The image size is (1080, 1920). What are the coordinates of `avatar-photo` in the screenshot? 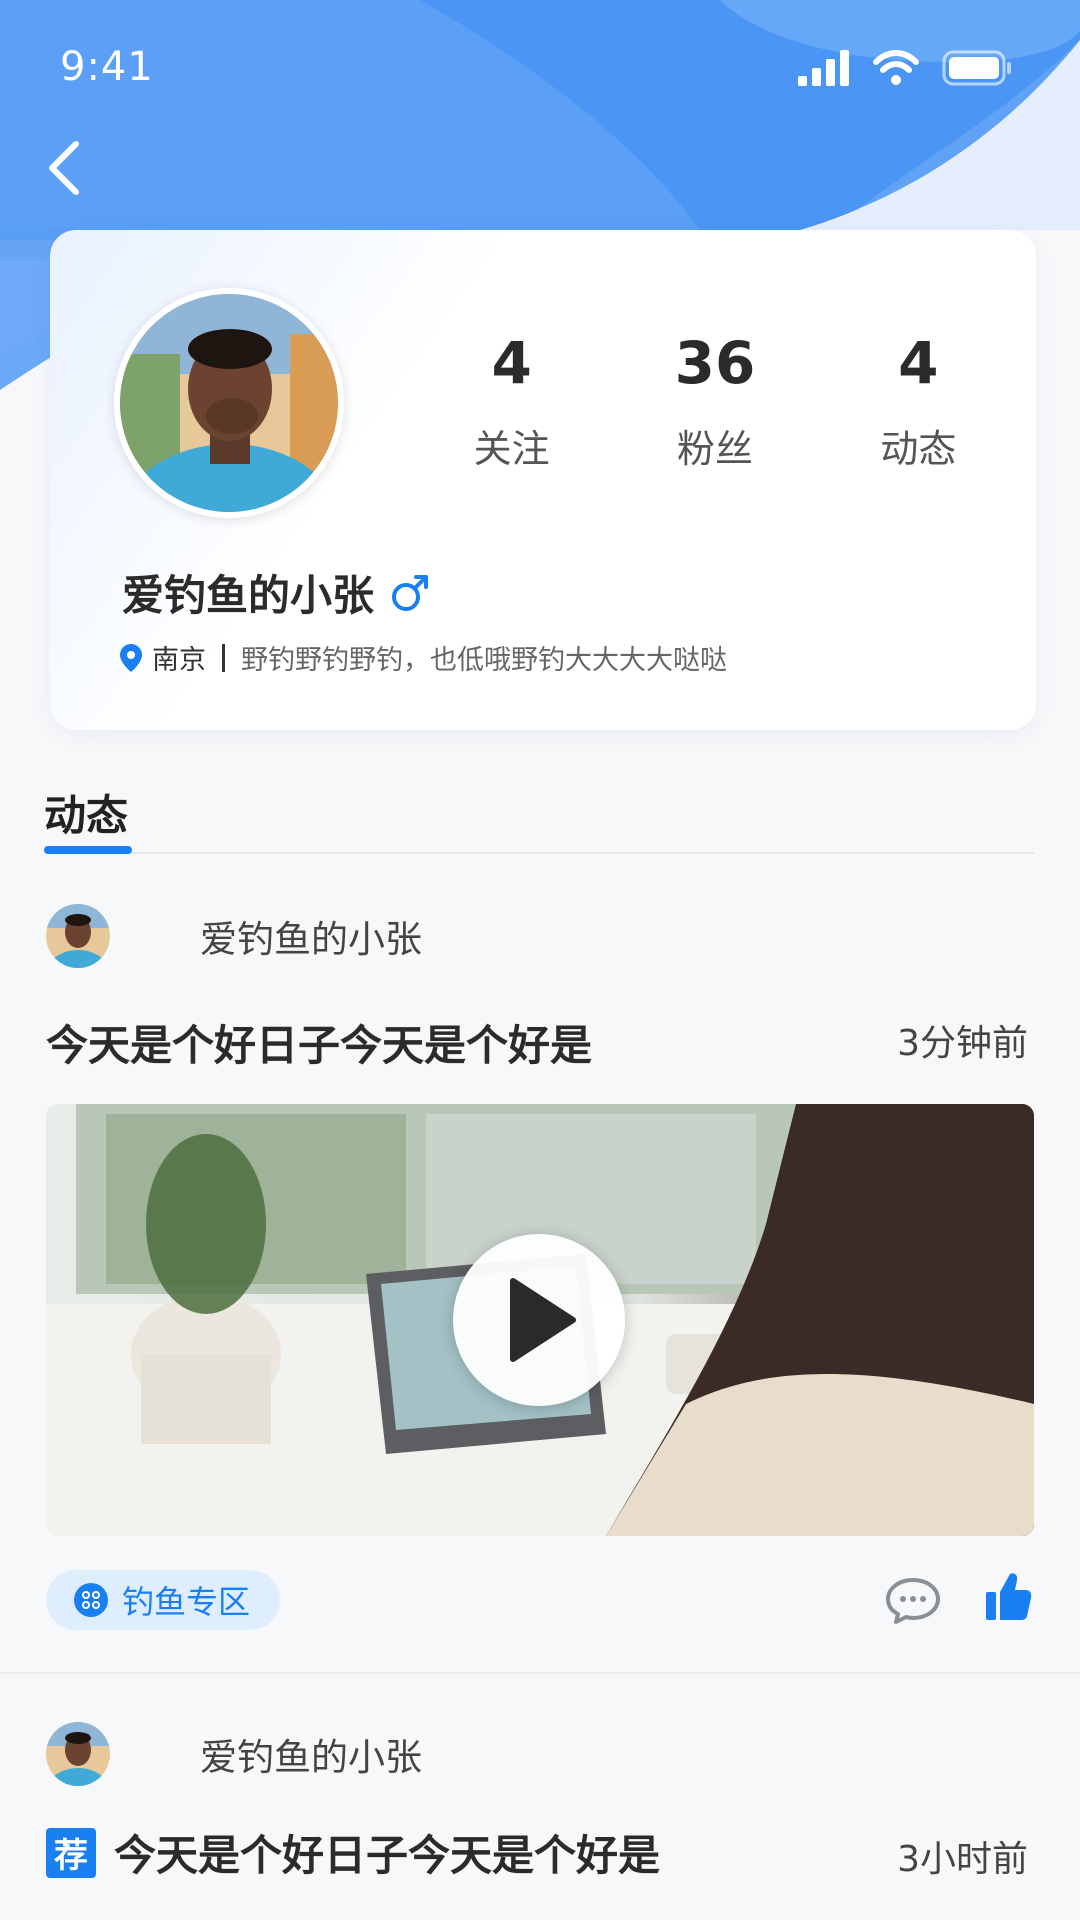 It's located at (229, 403).